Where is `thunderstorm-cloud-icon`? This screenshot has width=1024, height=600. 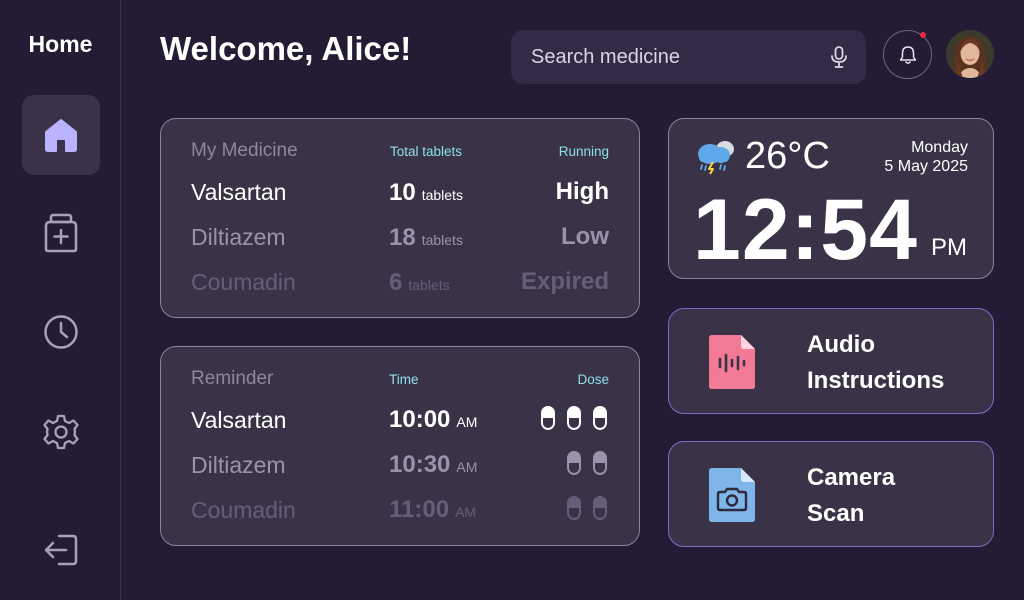
thunderstorm-cloud-icon is located at coordinates (716, 158).